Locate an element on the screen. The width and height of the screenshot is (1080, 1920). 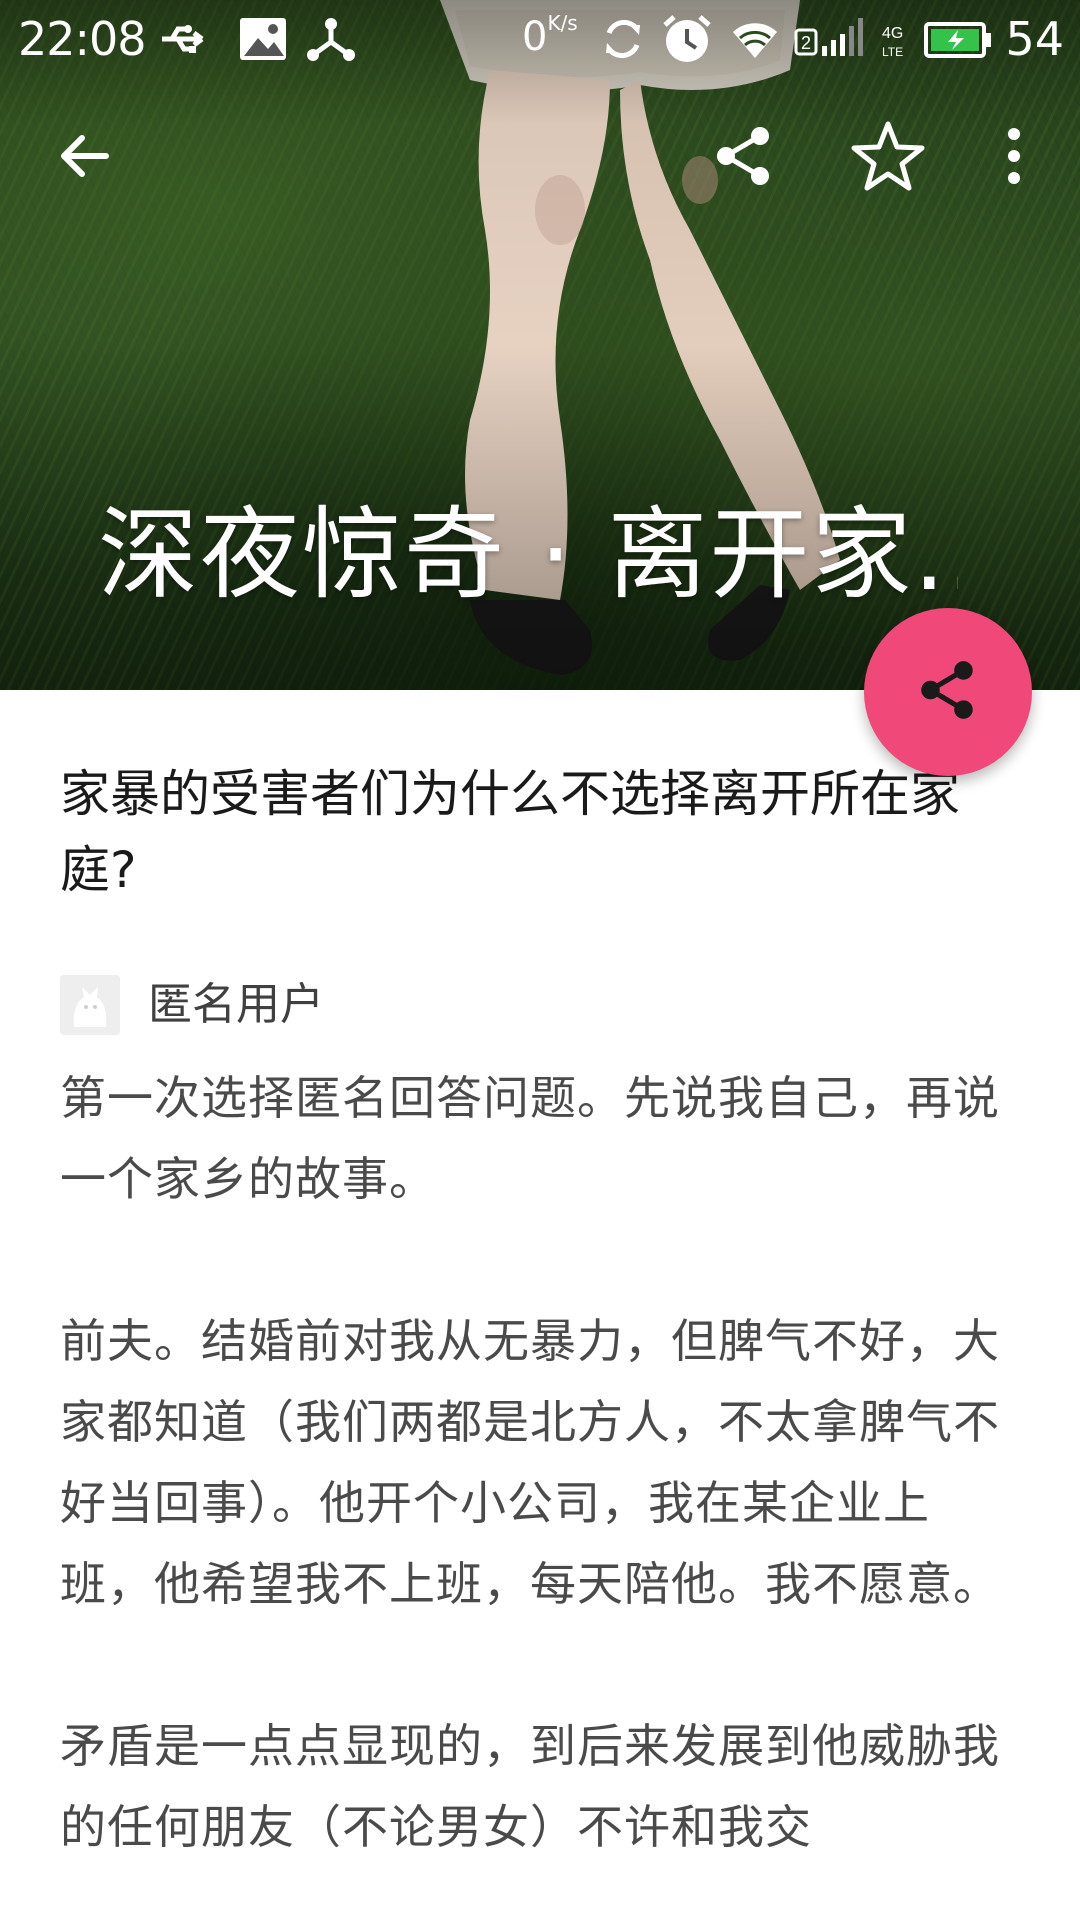
signal-icon: 2 is located at coordinates (836, 39).